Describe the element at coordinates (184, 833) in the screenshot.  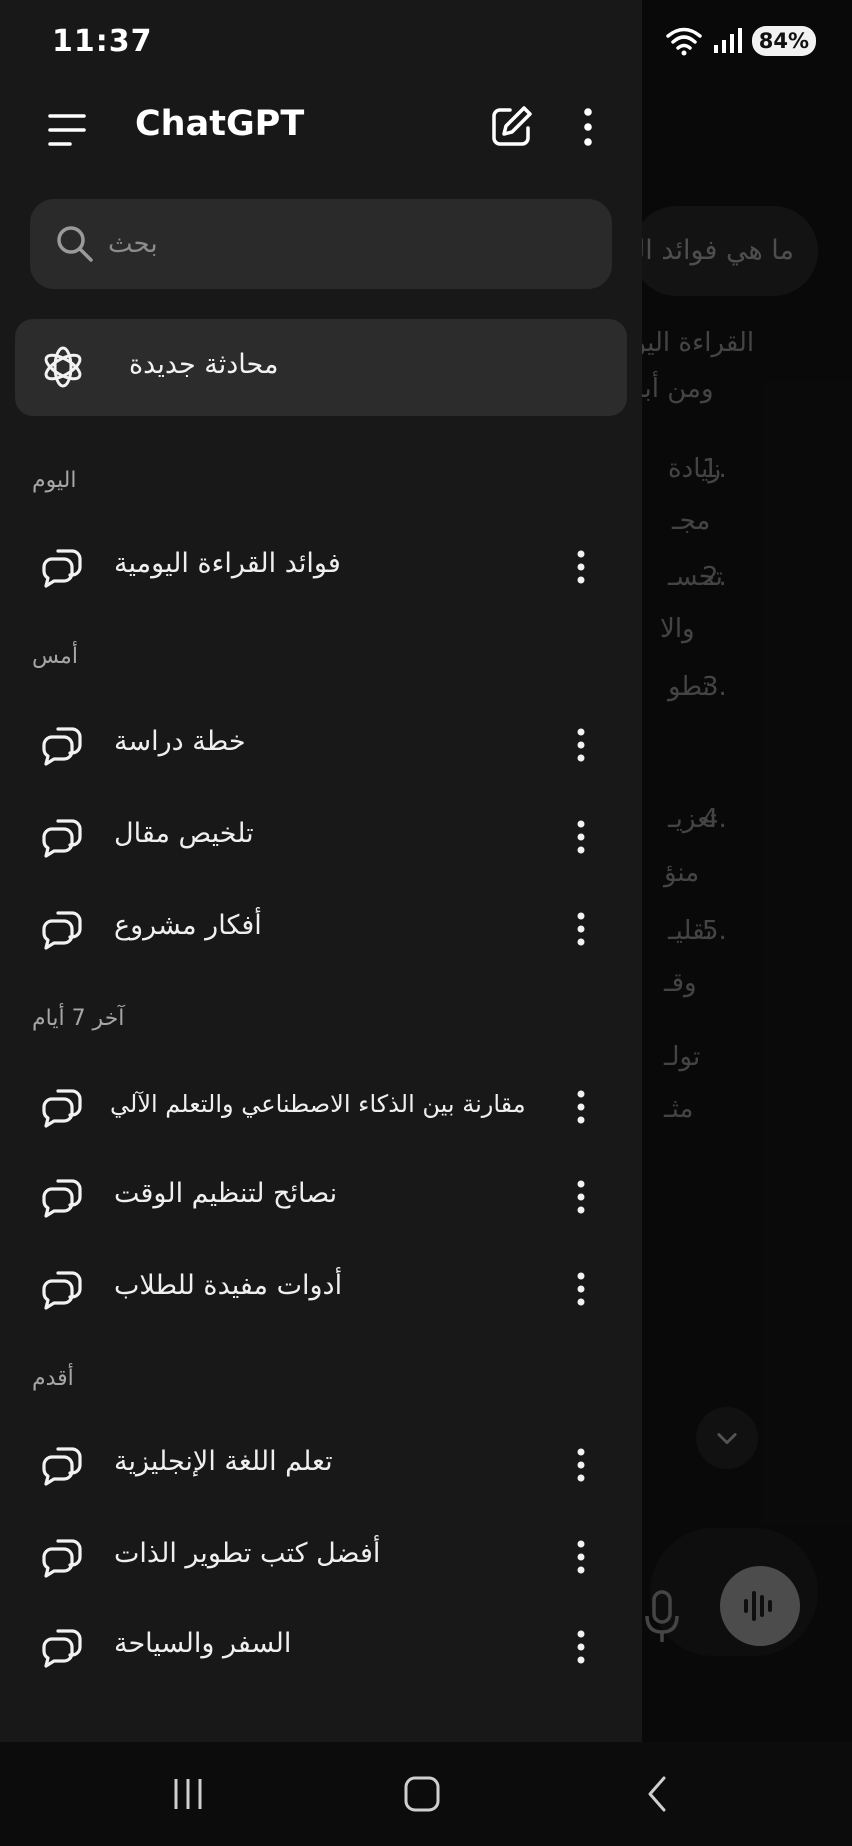
I see `conversation-title: تلخيص مقال` at that location.